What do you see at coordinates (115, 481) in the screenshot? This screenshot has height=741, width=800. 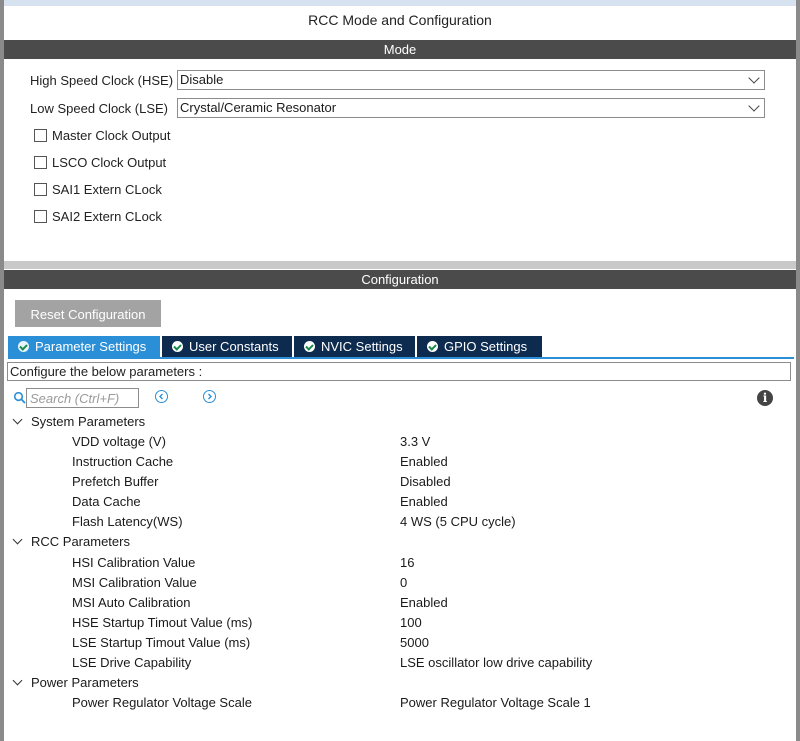 I see `param-name: Prefetch Buffer` at bounding box center [115, 481].